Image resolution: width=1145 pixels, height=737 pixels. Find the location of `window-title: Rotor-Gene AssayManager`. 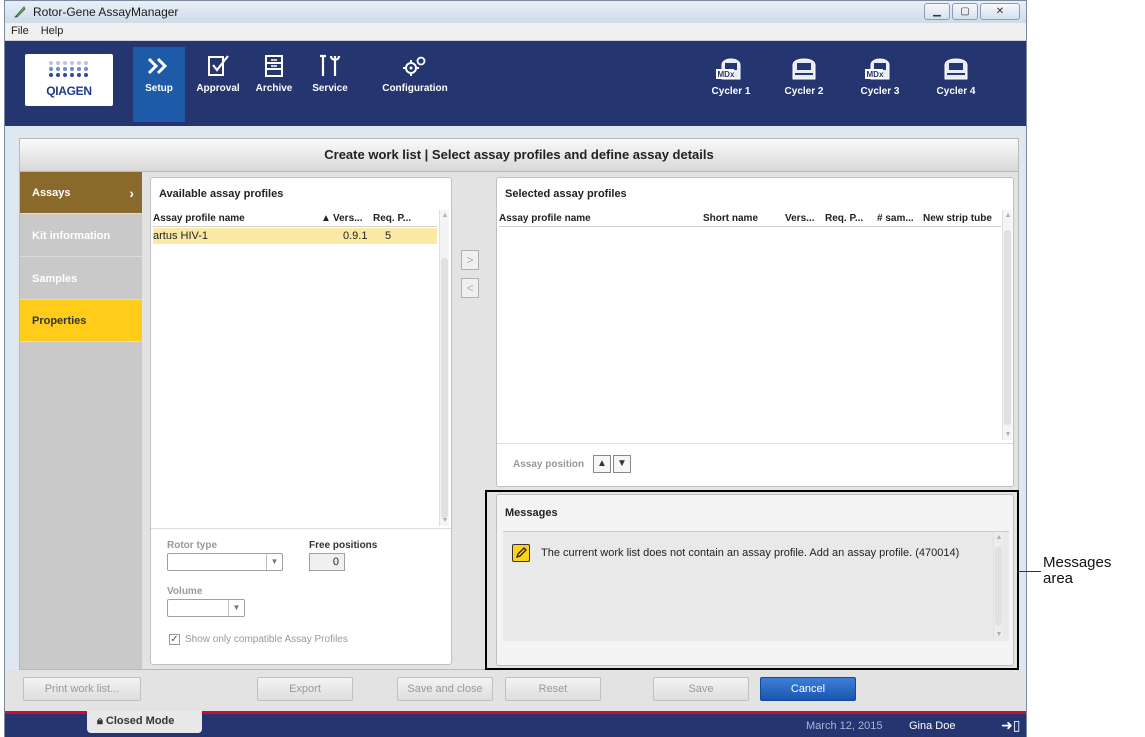

window-title: Rotor-Gene AssayManager is located at coordinates (106, 12).